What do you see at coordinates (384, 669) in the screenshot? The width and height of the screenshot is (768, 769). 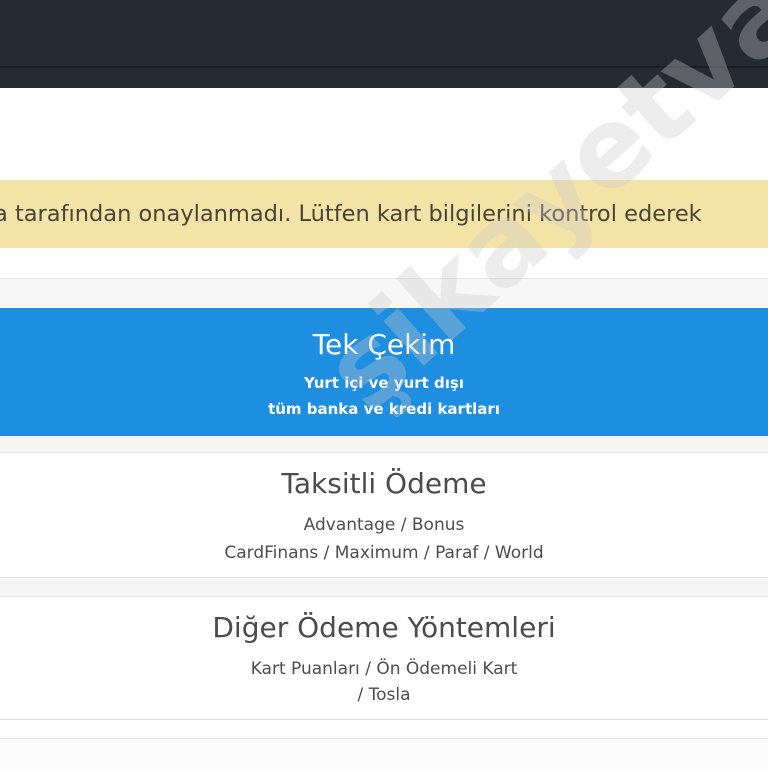 I see `option-line: Kart Puanları / Ön Ödemeli Kart` at bounding box center [384, 669].